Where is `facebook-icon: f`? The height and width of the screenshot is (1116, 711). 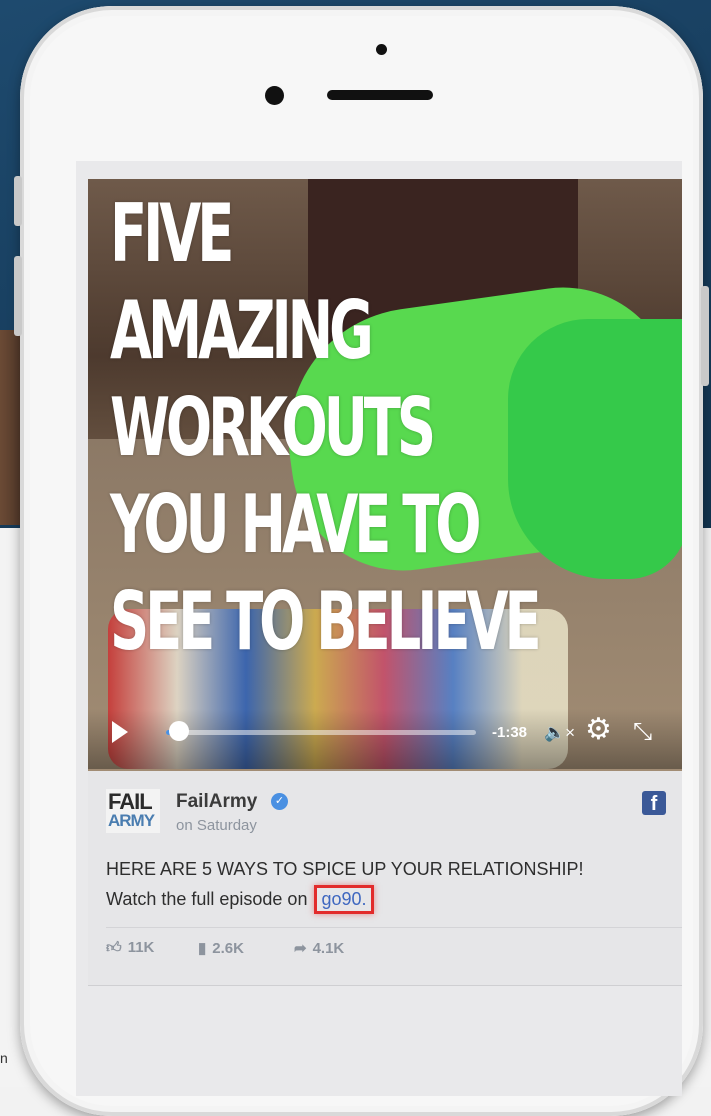
facebook-icon: f is located at coordinates (654, 803).